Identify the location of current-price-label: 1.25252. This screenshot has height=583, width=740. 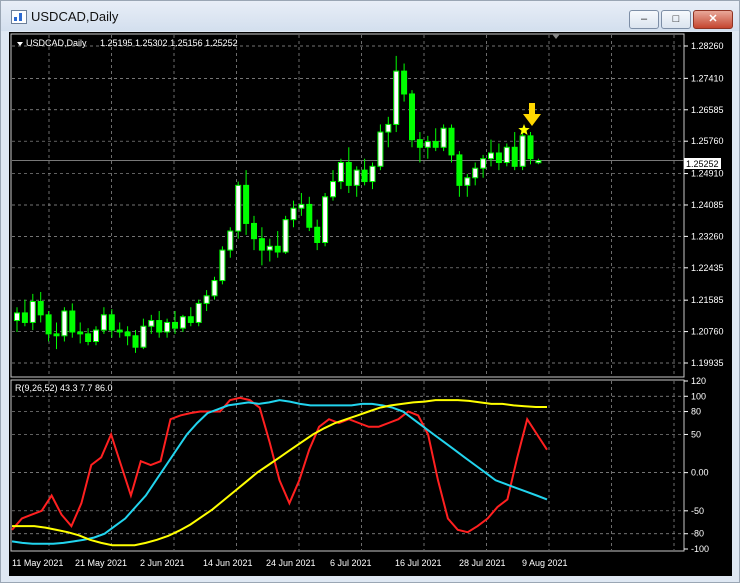
(702, 164).